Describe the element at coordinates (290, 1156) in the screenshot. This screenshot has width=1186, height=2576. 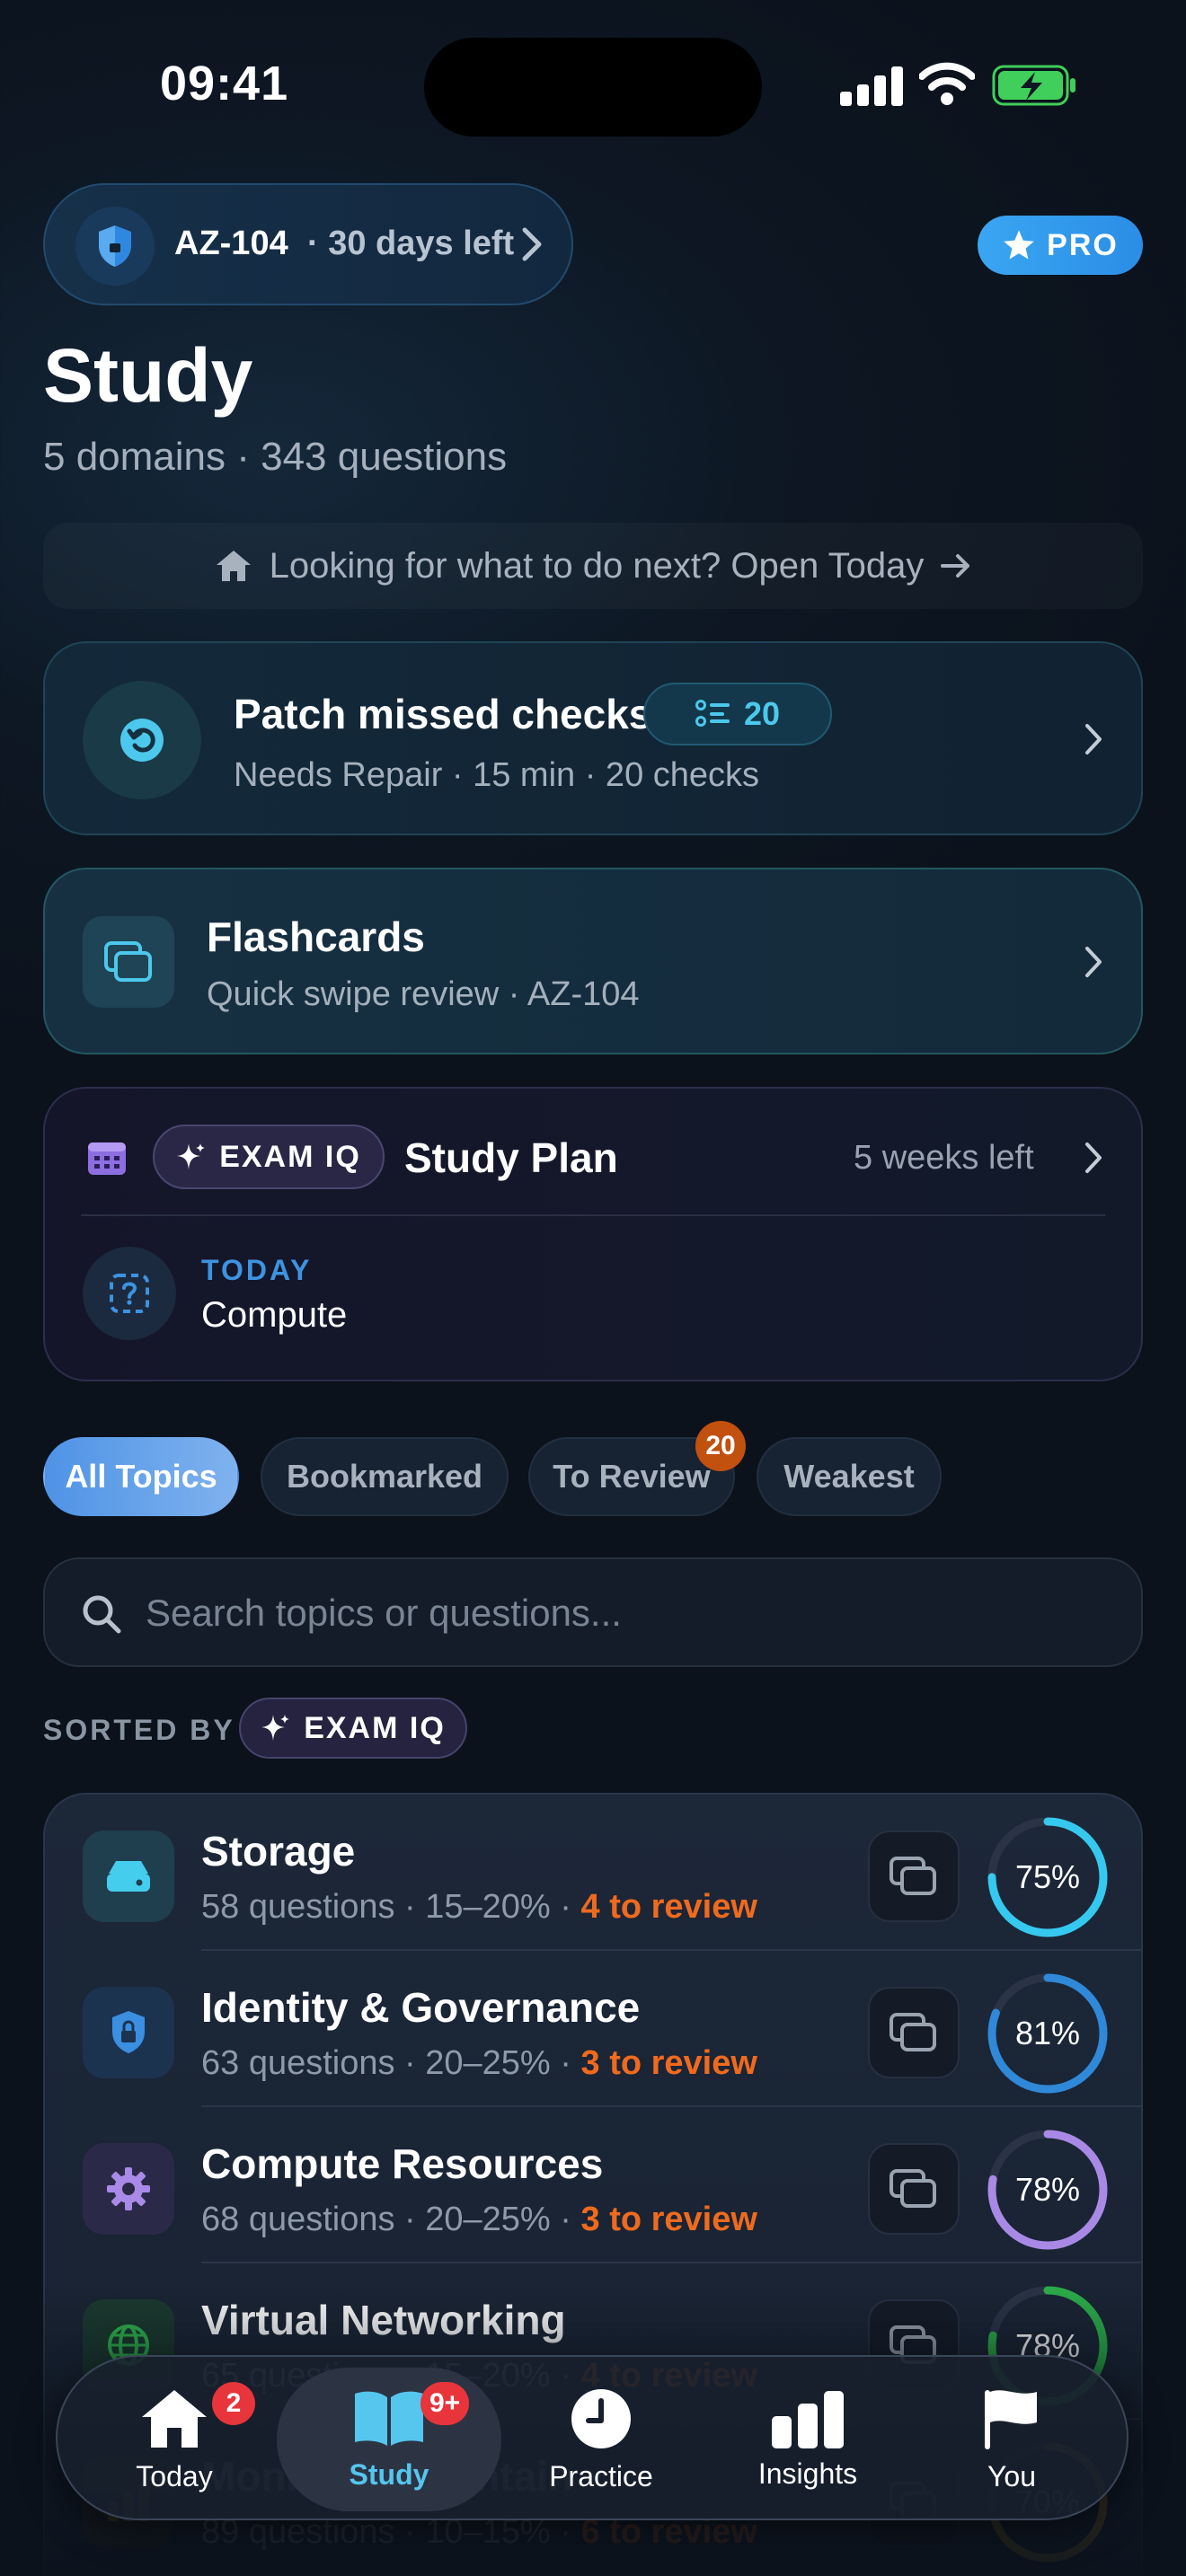
I see `exam-iq-label: EXAM IQ` at that location.